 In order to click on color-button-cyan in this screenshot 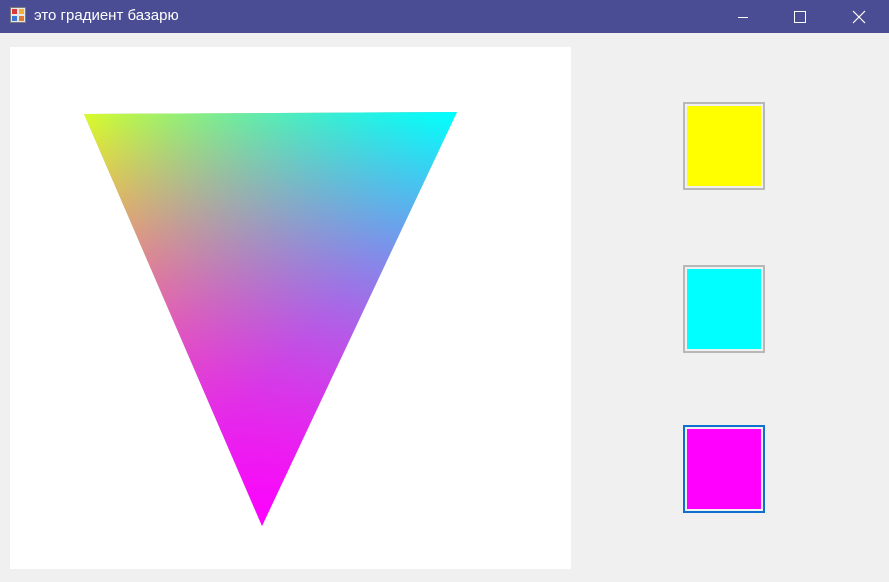, I will do `click(724, 309)`.